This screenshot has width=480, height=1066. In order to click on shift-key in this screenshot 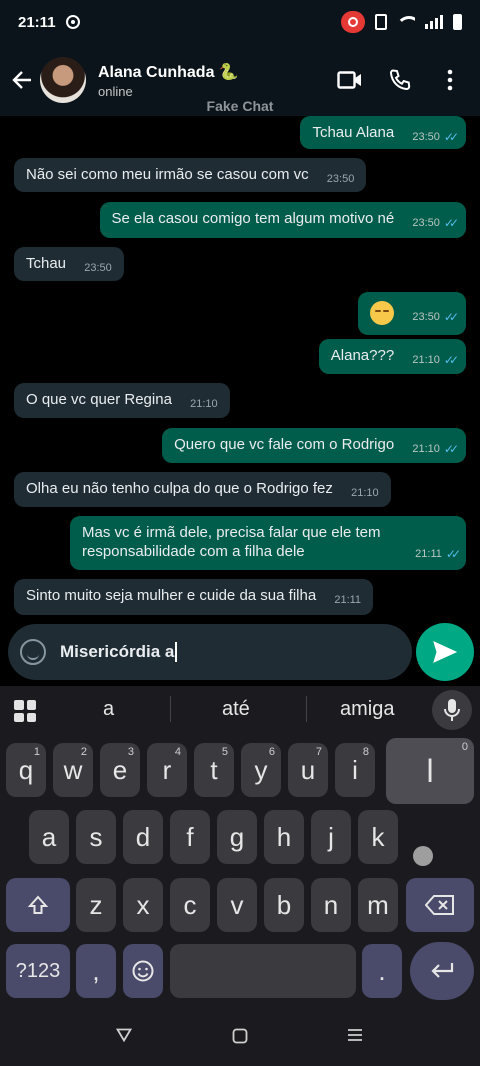, I will do `click(38, 905)`.